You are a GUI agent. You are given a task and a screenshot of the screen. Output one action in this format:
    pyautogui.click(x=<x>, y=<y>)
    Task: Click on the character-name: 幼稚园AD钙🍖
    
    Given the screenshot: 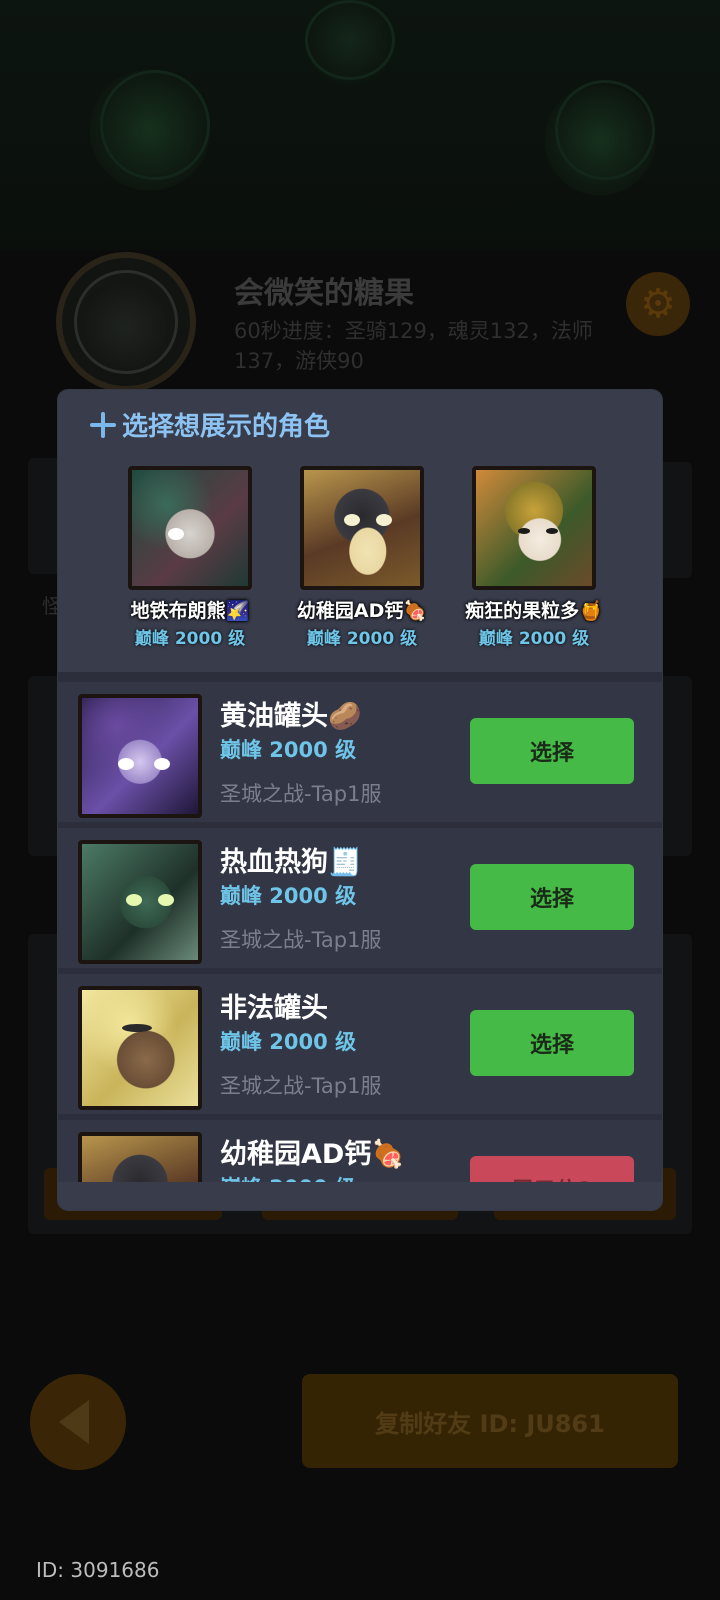 What is the action you would take?
    pyautogui.click(x=312, y=1154)
    